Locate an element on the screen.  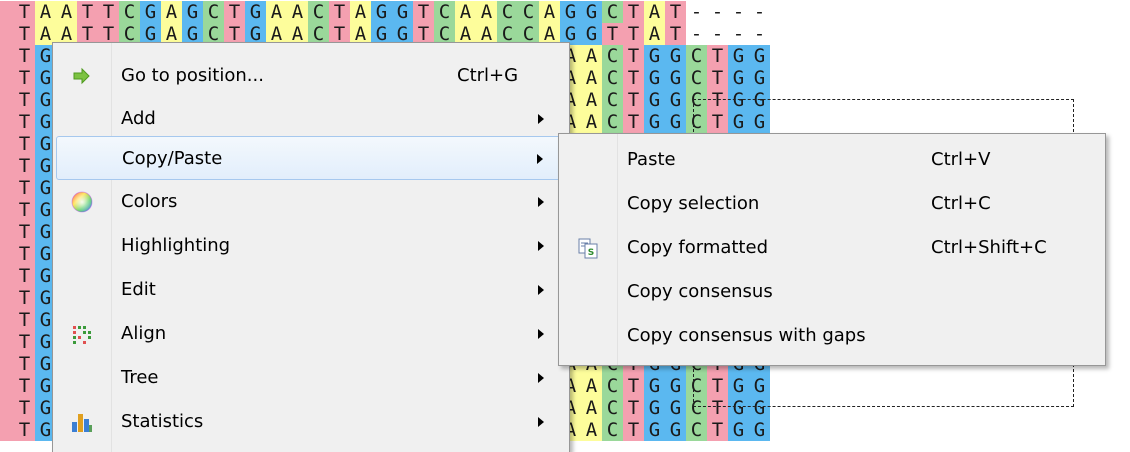
menu-item-copy-selection: Copy selection Ctrl+C is located at coordinates (832, 204).